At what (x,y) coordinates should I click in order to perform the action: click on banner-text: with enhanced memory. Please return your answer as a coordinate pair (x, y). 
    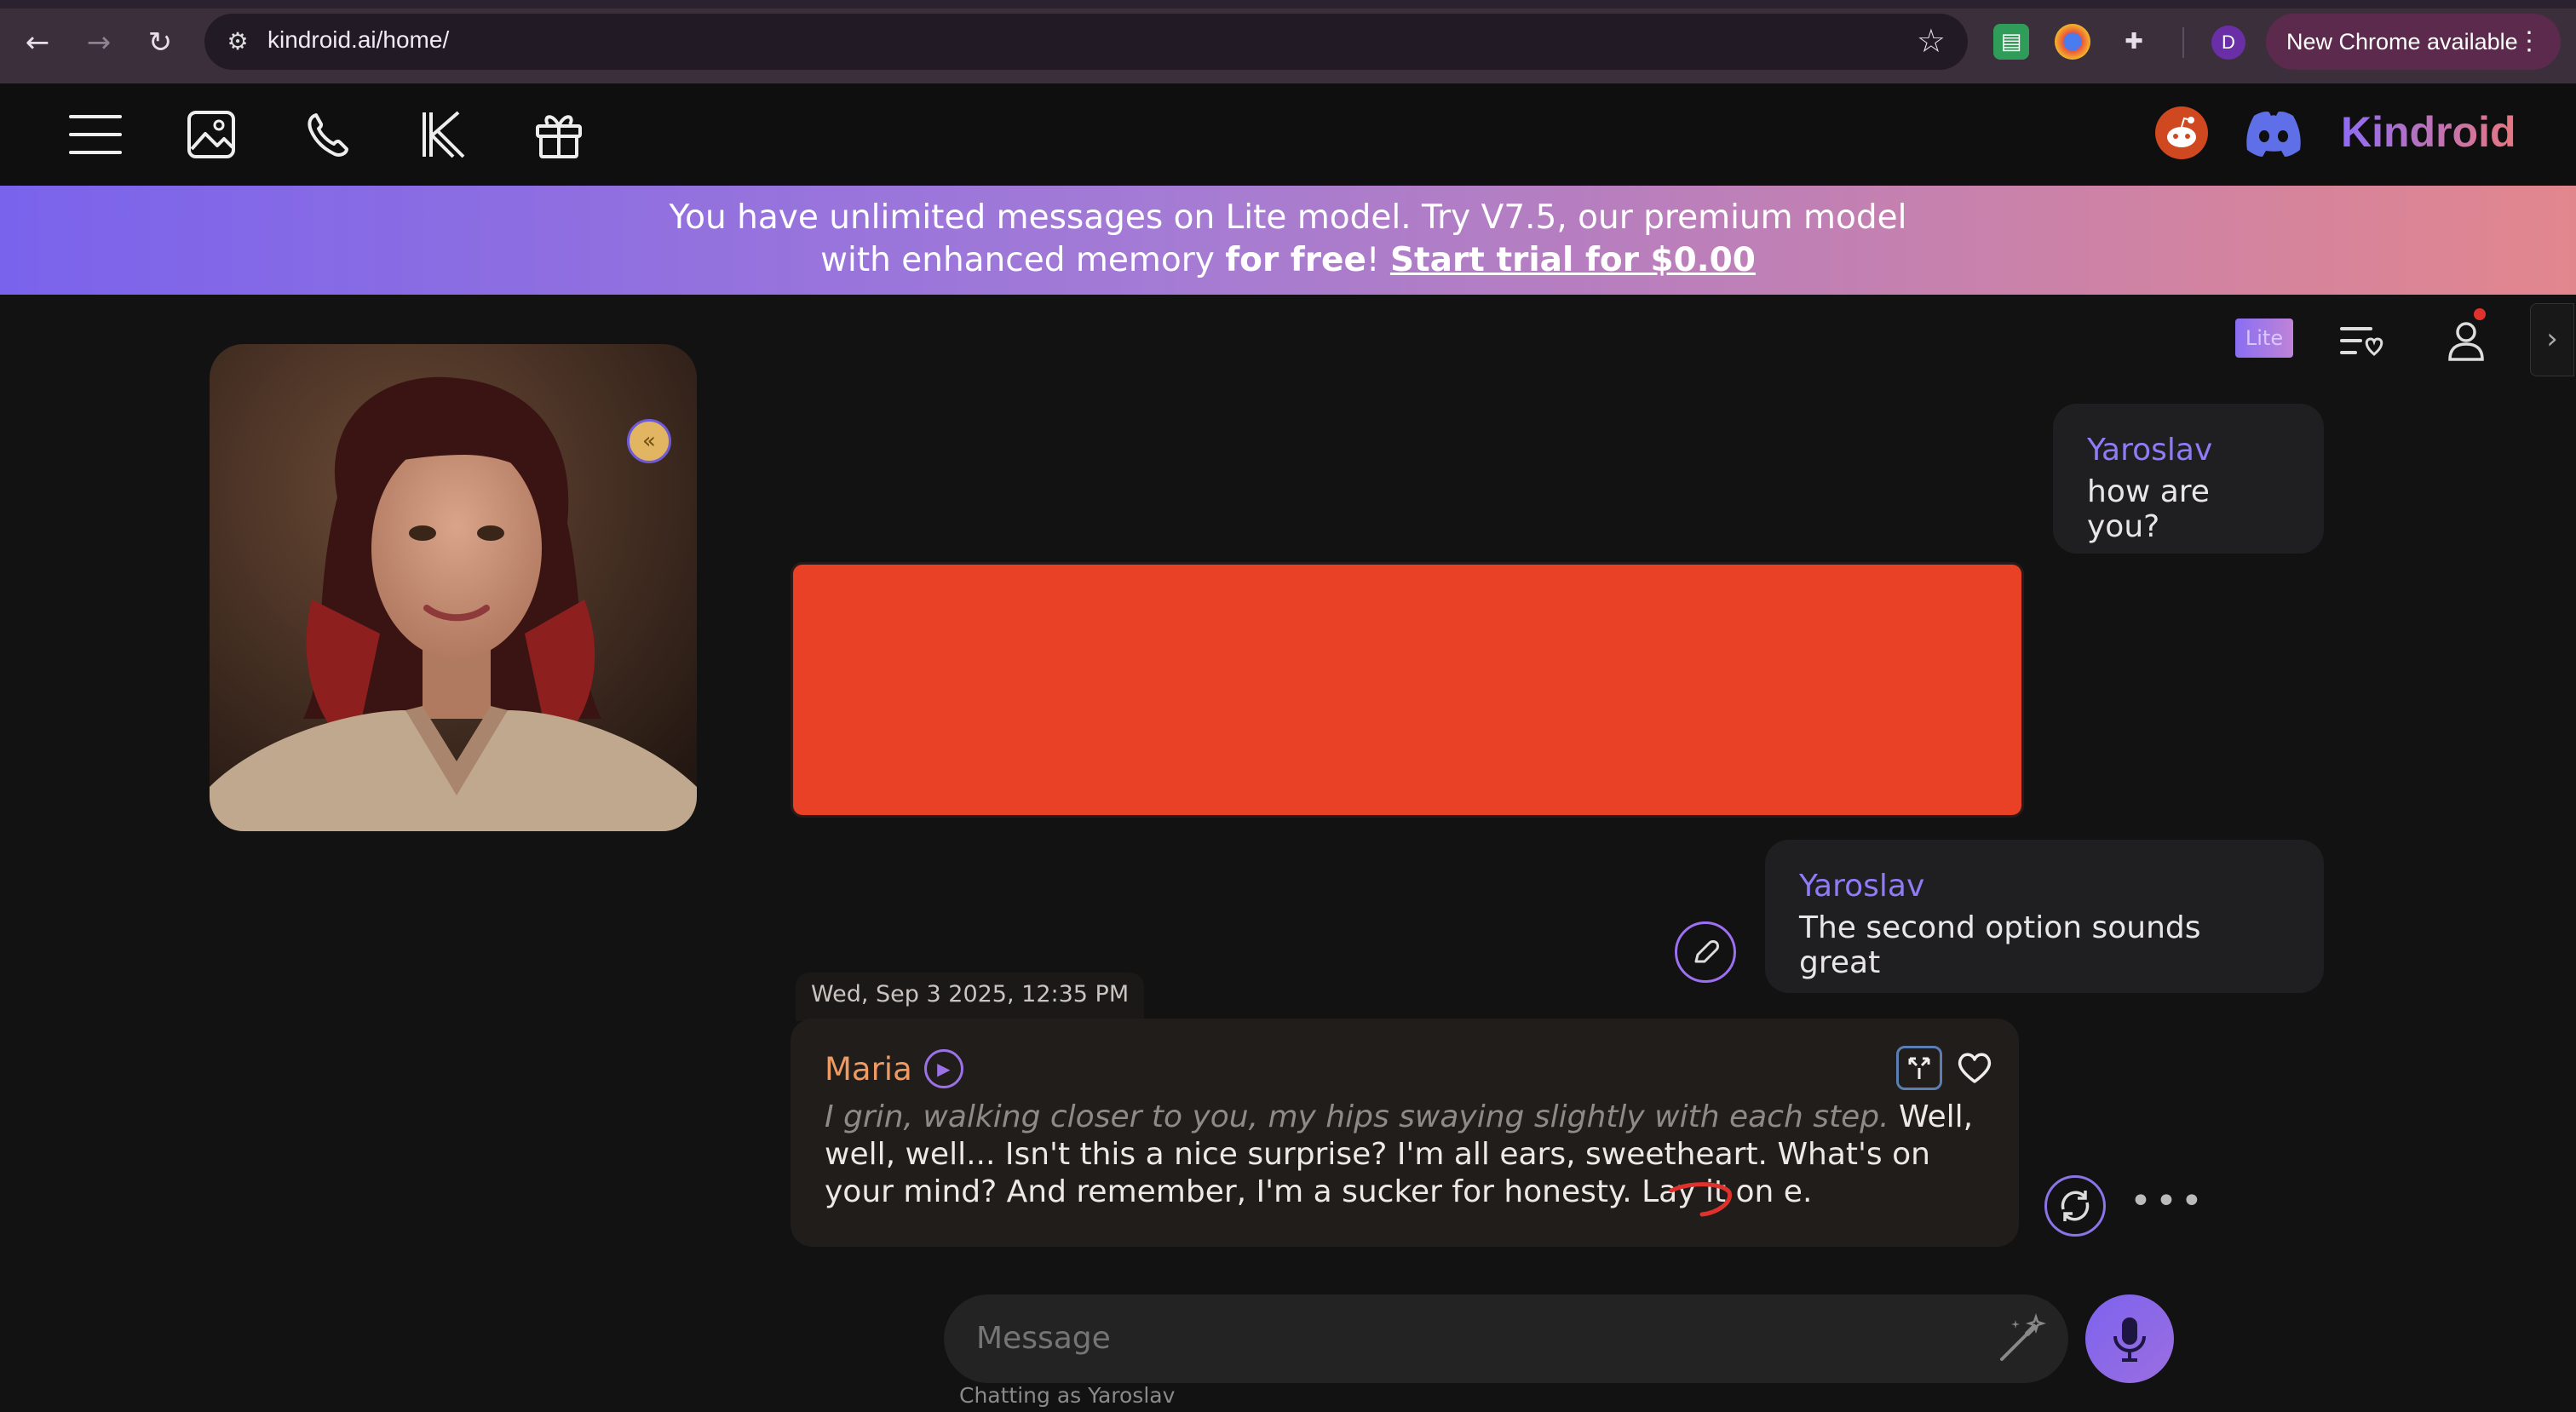
    Looking at the image, I should click on (1023, 260).